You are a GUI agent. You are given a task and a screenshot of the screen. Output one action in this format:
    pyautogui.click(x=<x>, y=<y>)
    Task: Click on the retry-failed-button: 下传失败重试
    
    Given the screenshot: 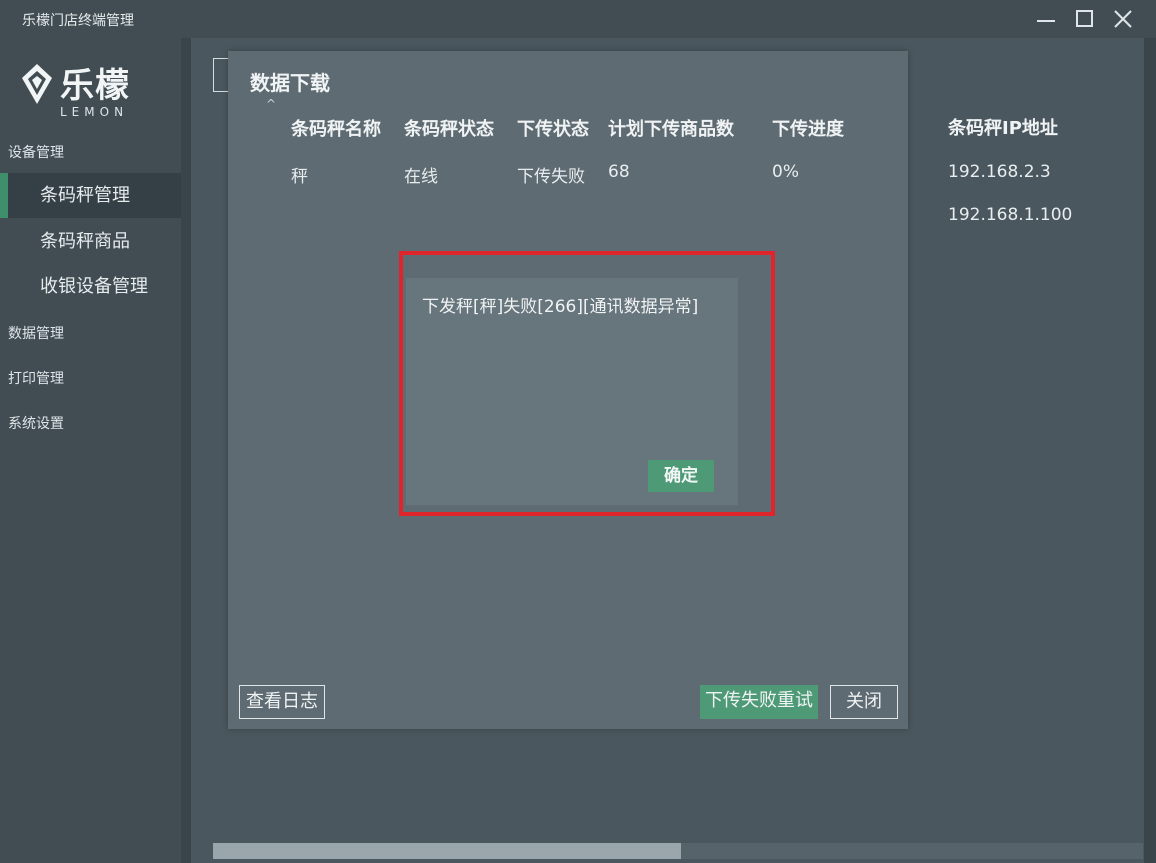 What is the action you would take?
    pyautogui.click(x=759, y=702)
    